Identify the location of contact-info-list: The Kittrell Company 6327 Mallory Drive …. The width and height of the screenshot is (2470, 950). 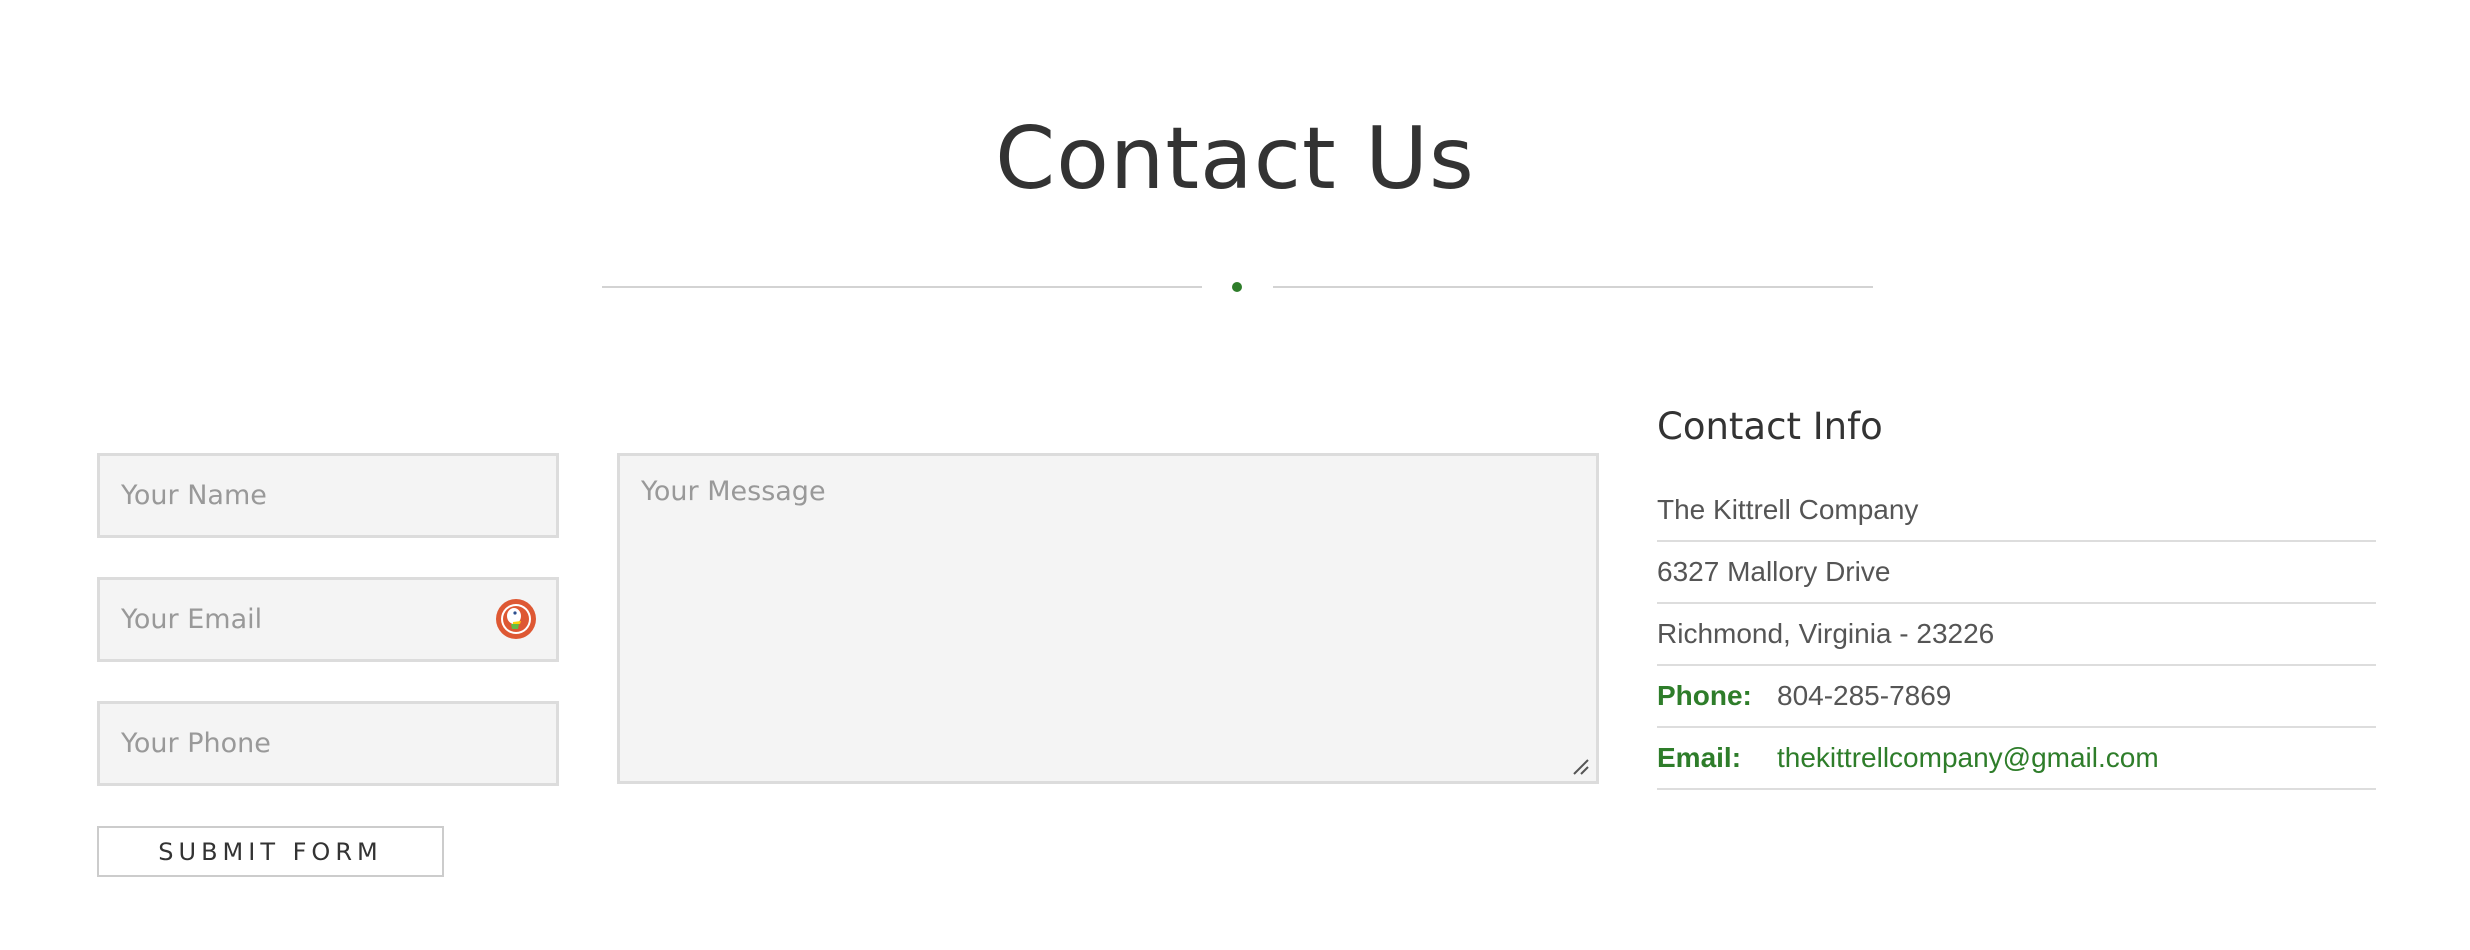
(2016, 635).